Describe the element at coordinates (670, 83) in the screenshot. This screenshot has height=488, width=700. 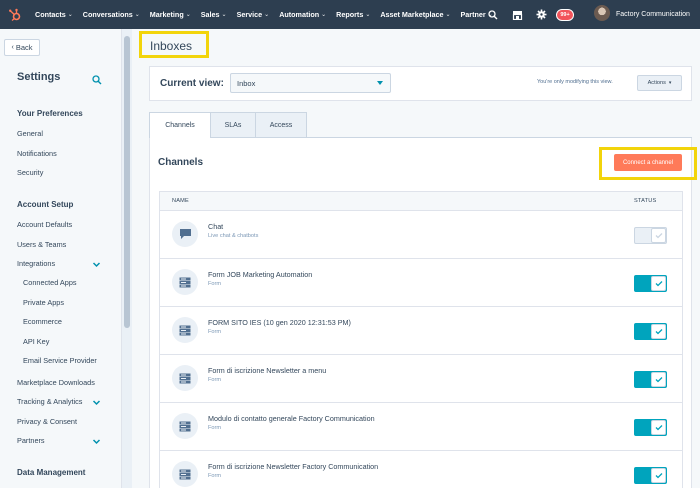
I see `caret-down-icon: ▾` at that location.